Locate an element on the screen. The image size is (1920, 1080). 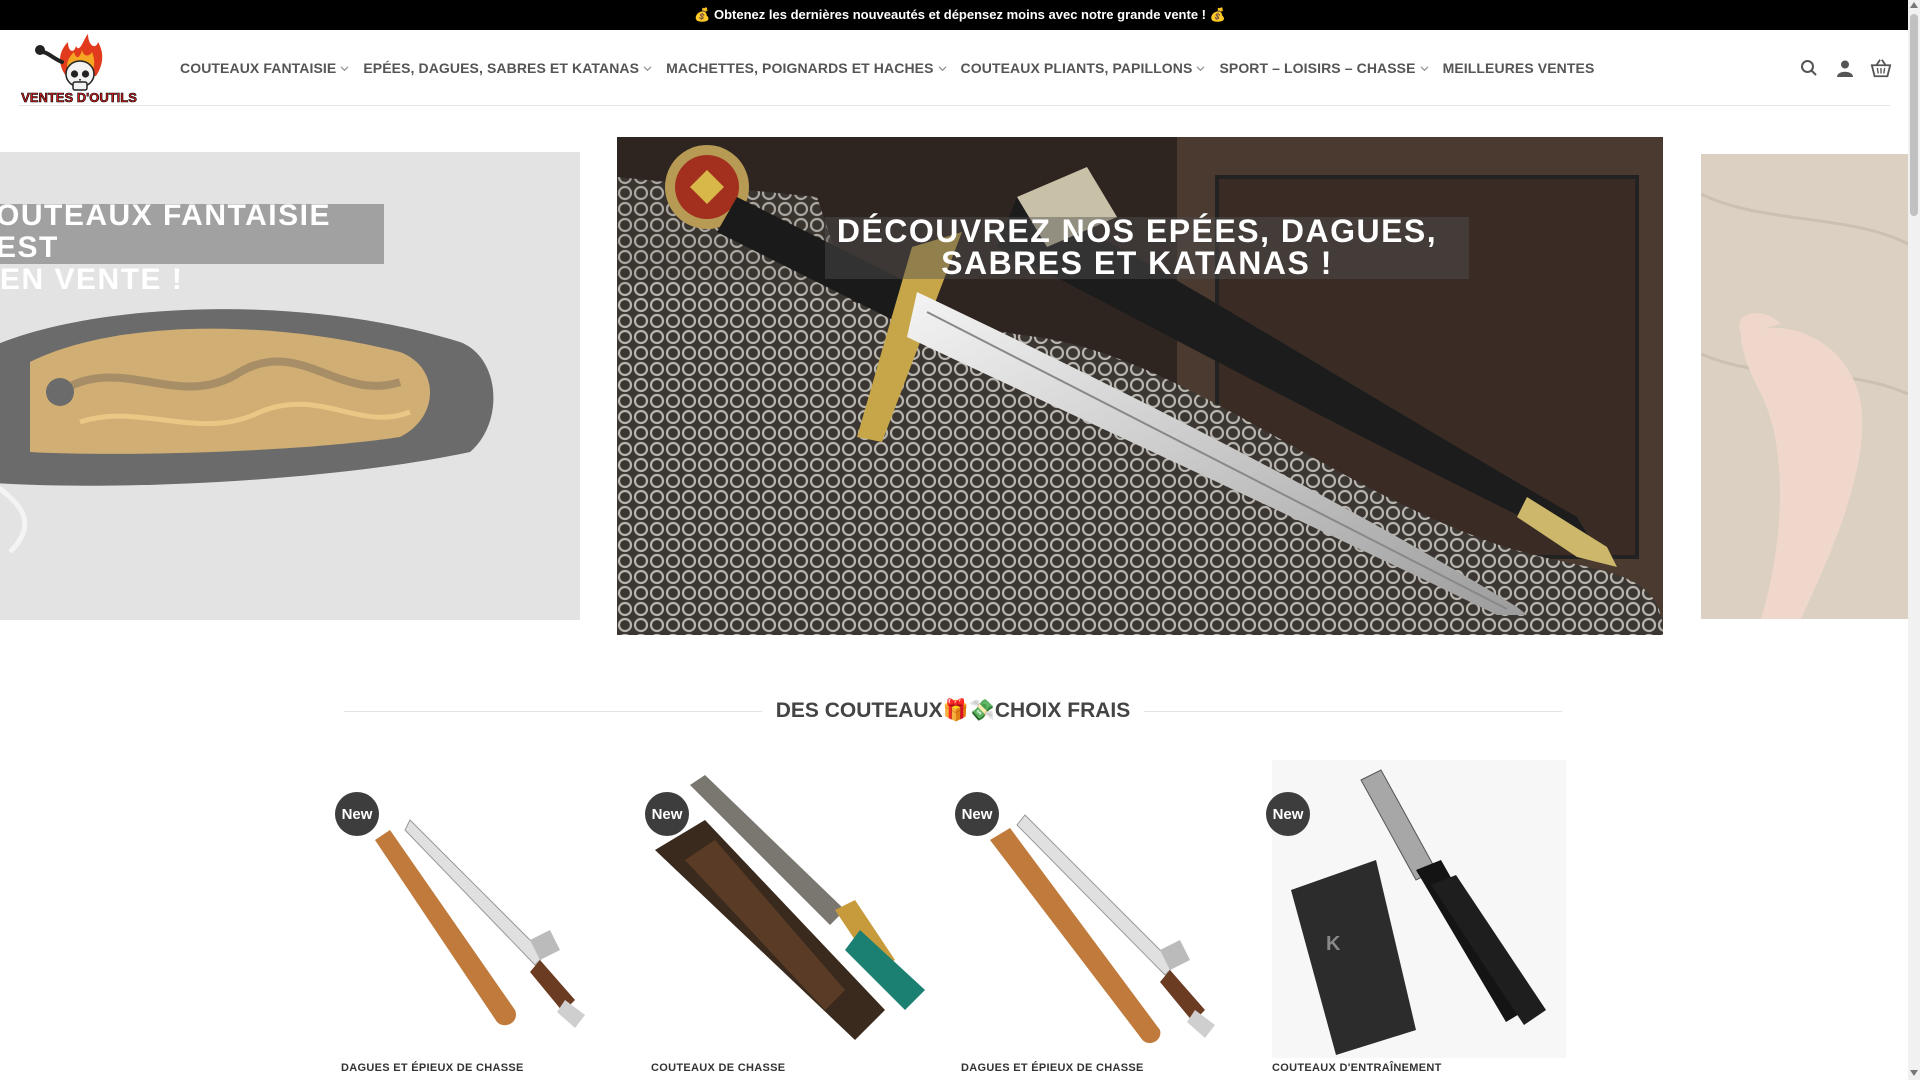
logo-lettering: VENTES D'OUTILS is located at coordinates (79, 97).